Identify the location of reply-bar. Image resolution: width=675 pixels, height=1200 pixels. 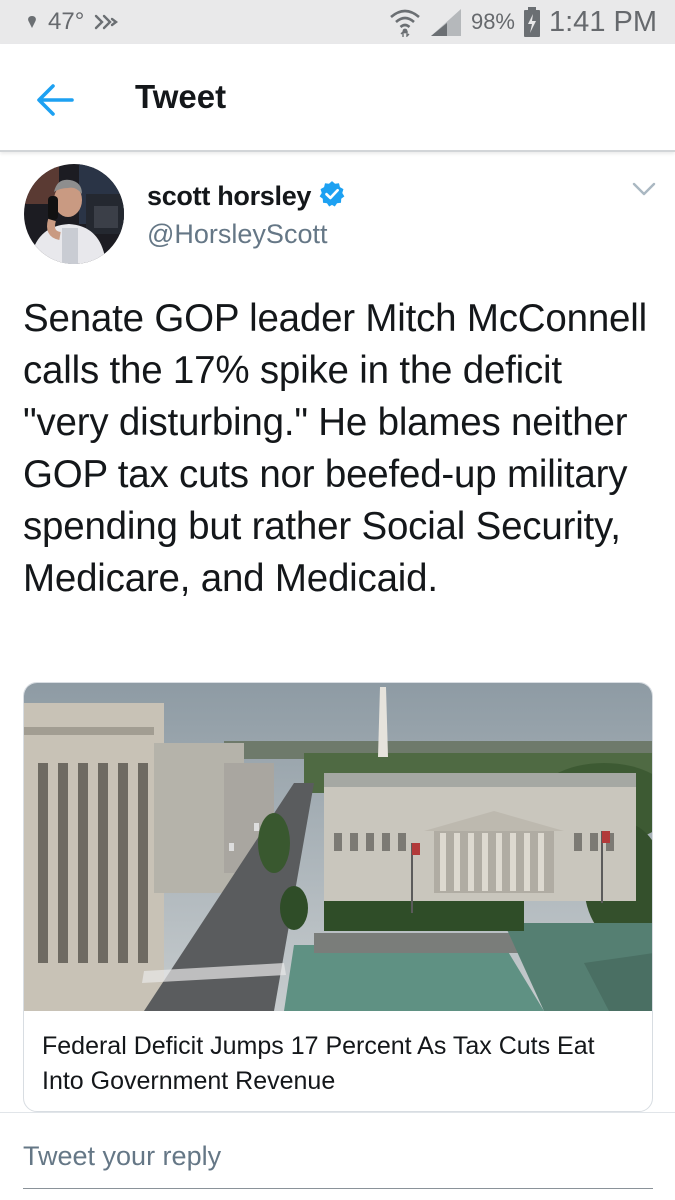
(337, 1156).